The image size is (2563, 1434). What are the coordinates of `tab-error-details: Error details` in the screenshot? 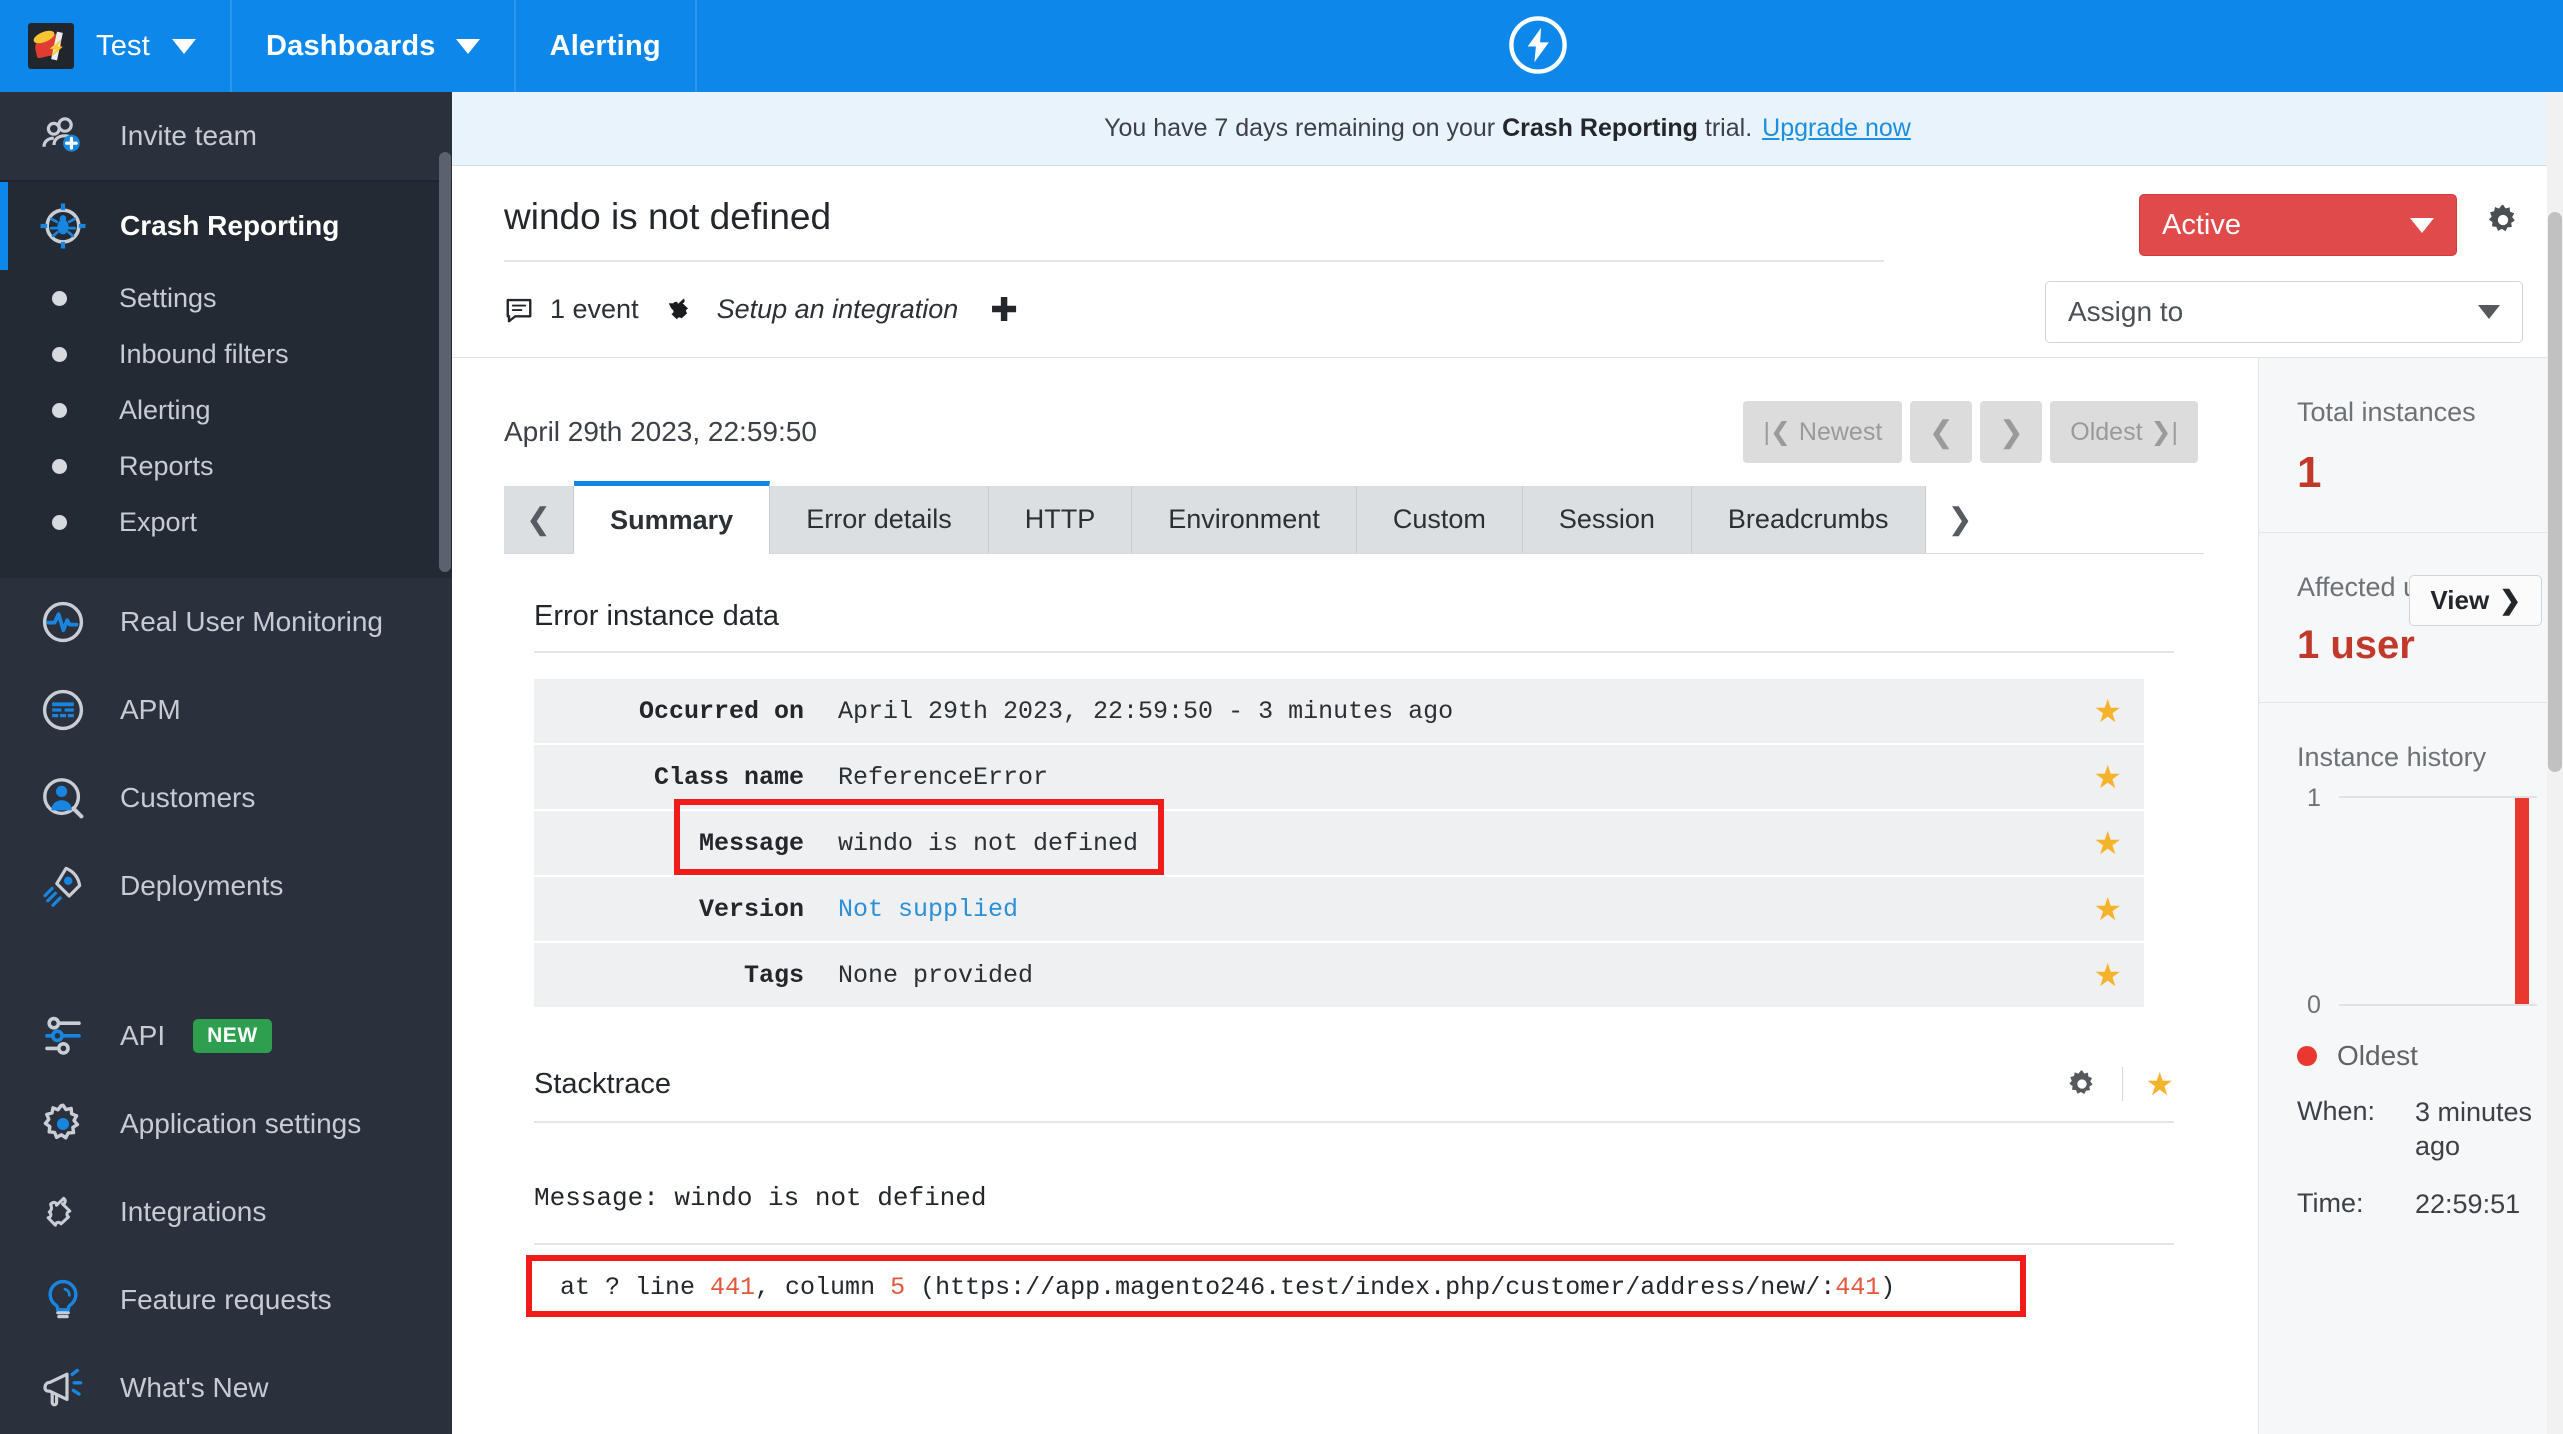 It's located at (879, 519).